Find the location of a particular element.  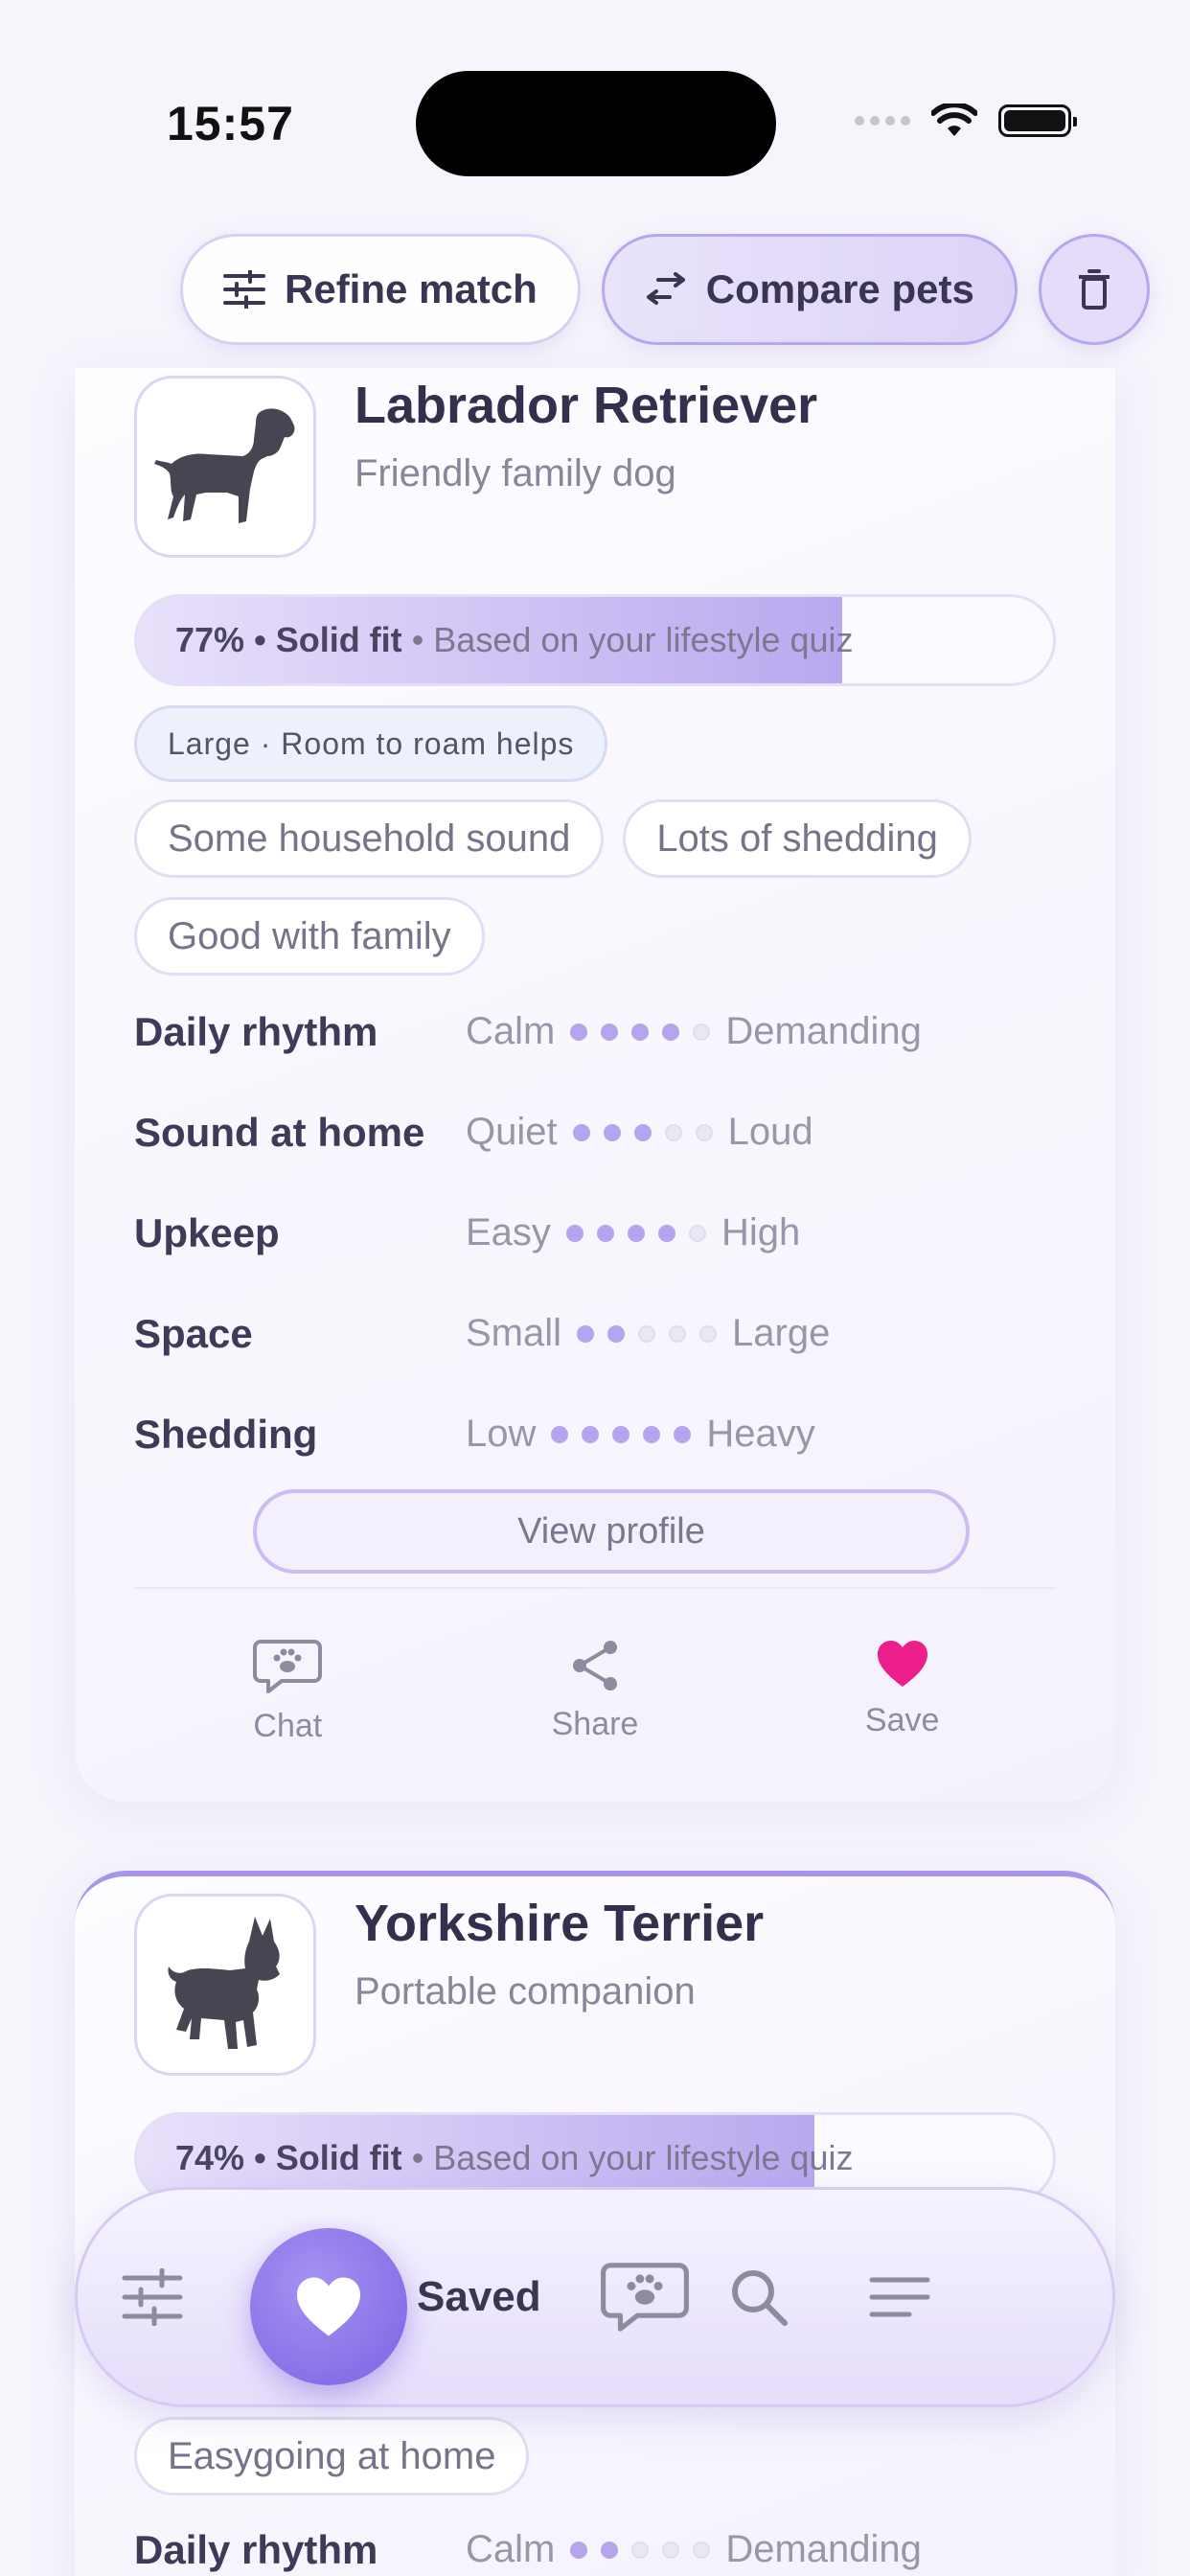

menu-tab is located at coordinates (900, 2297).